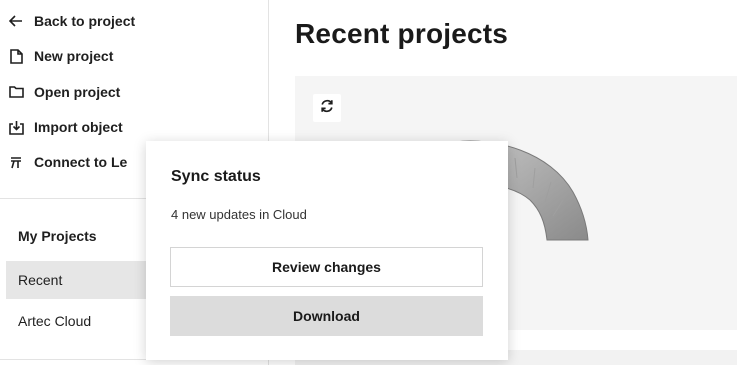 The width and height of the screenshot is (737, 365). Describe the element at coordinates (16, 162) in the screenshot. I see `leo-icon` at that location.